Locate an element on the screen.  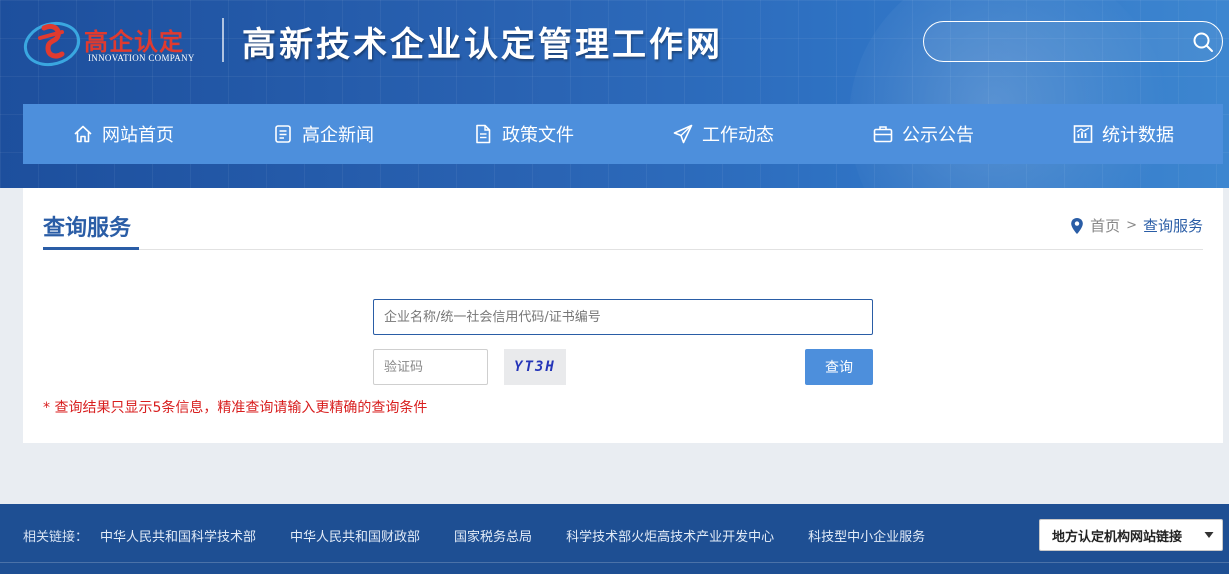
title-divider is located at coordinates (623, 249).